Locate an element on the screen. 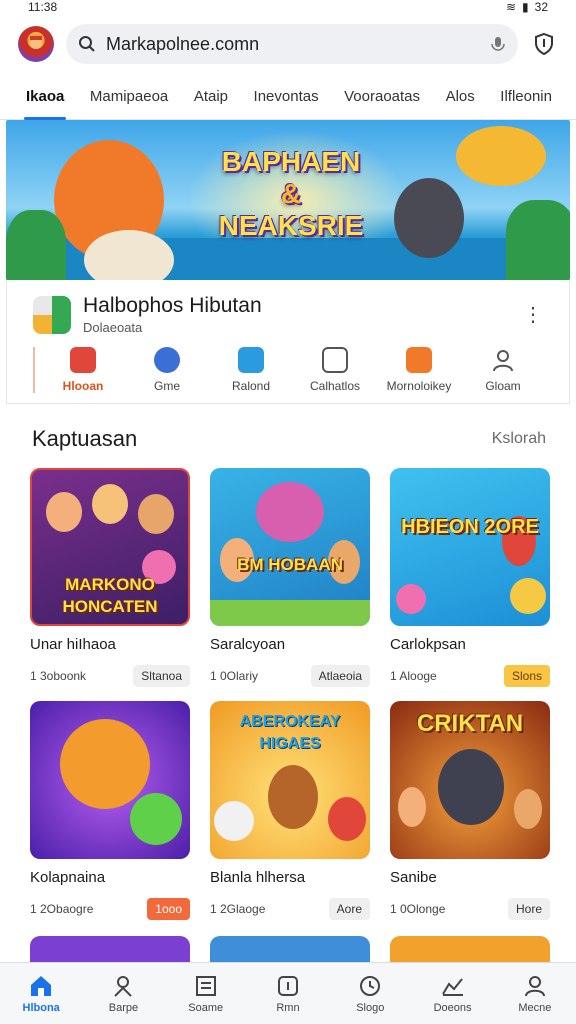 Image resolution: width=576 pixels, height=1024 pixels. banner-title-amp: & is located at coordinates (291, 193).